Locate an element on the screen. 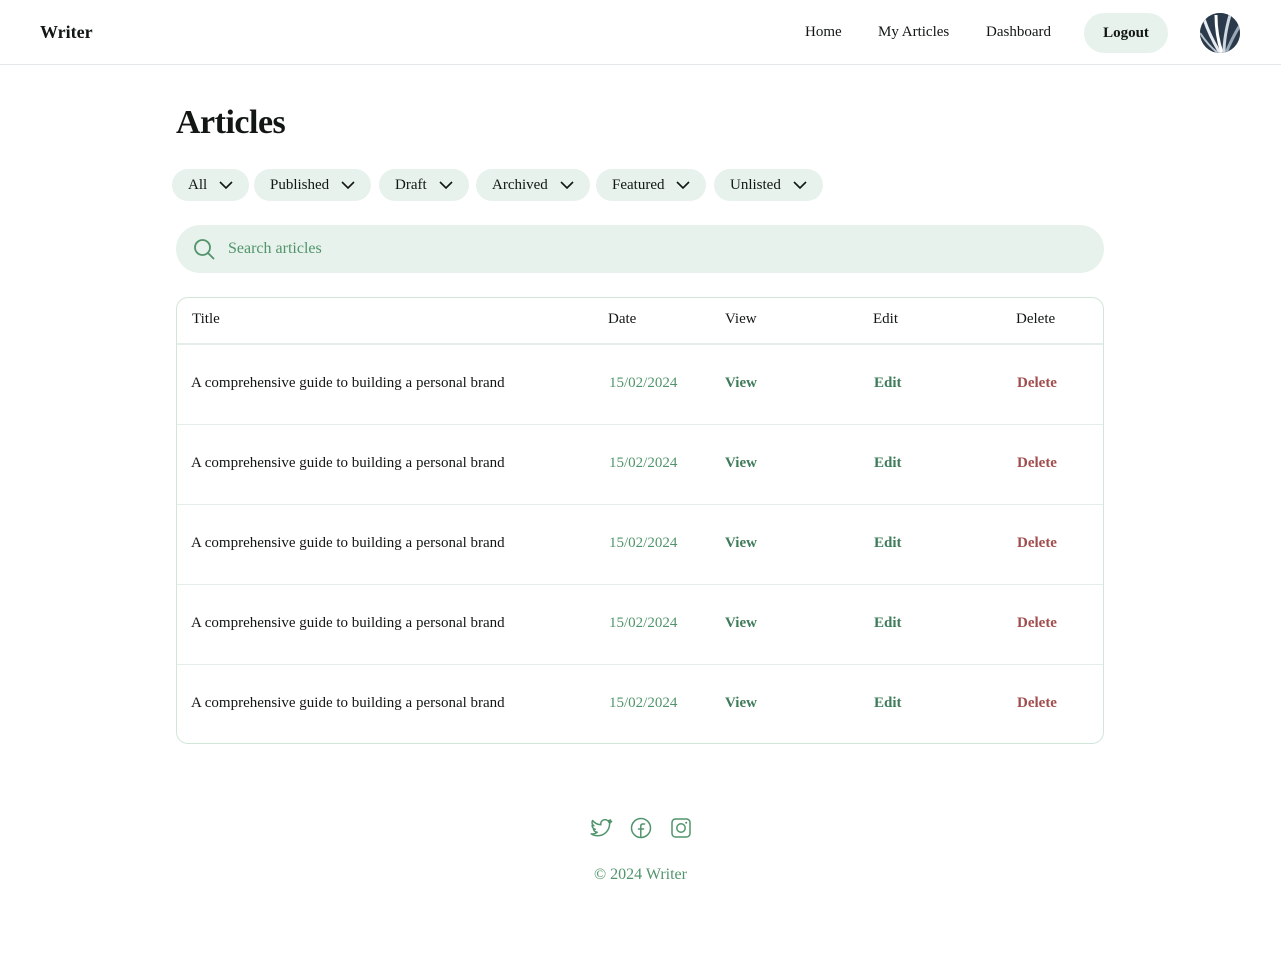 This screenshot has height=976, width=1281. column-edit: Edit is located at coordinates (885, 319).